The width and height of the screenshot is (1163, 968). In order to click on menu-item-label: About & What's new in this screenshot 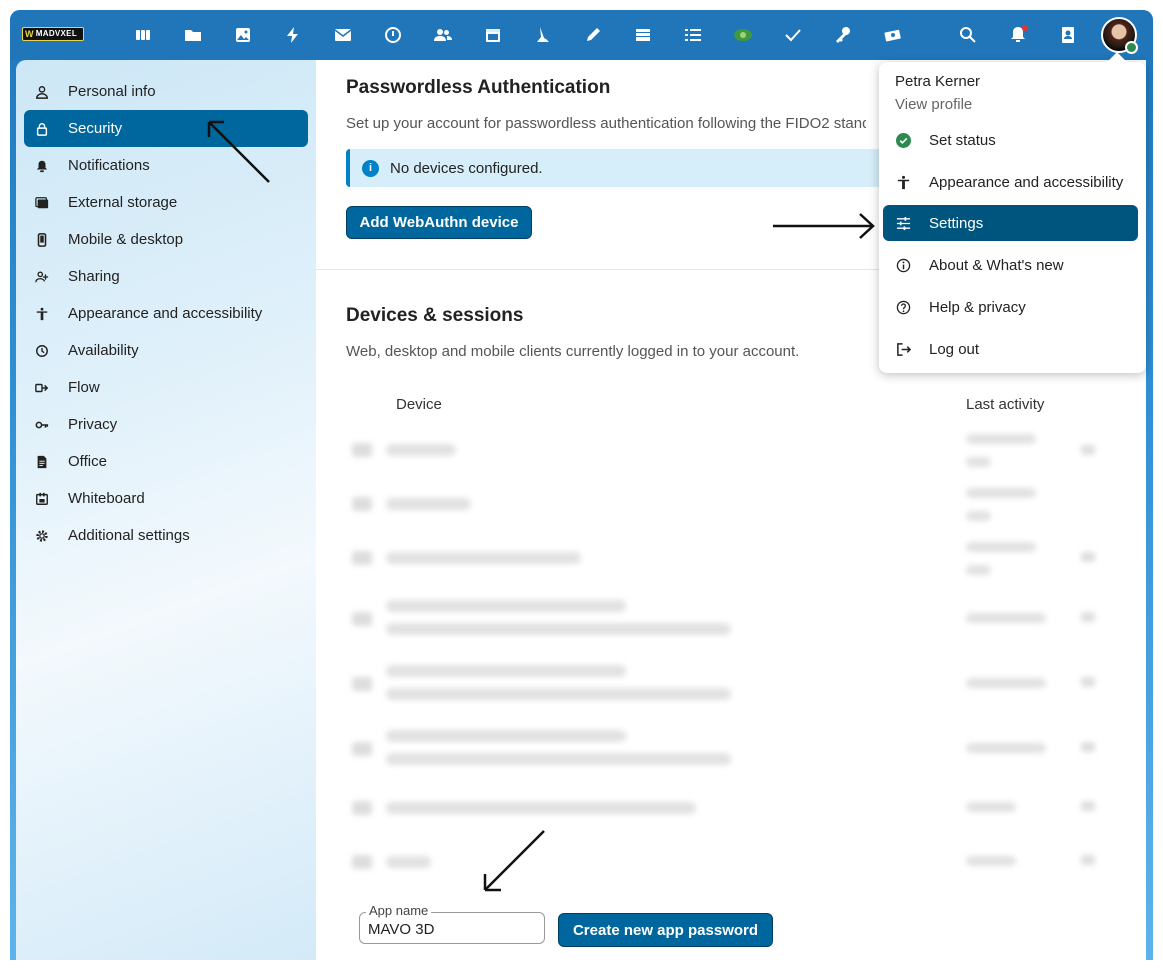, I will do `click(996, 265)`.